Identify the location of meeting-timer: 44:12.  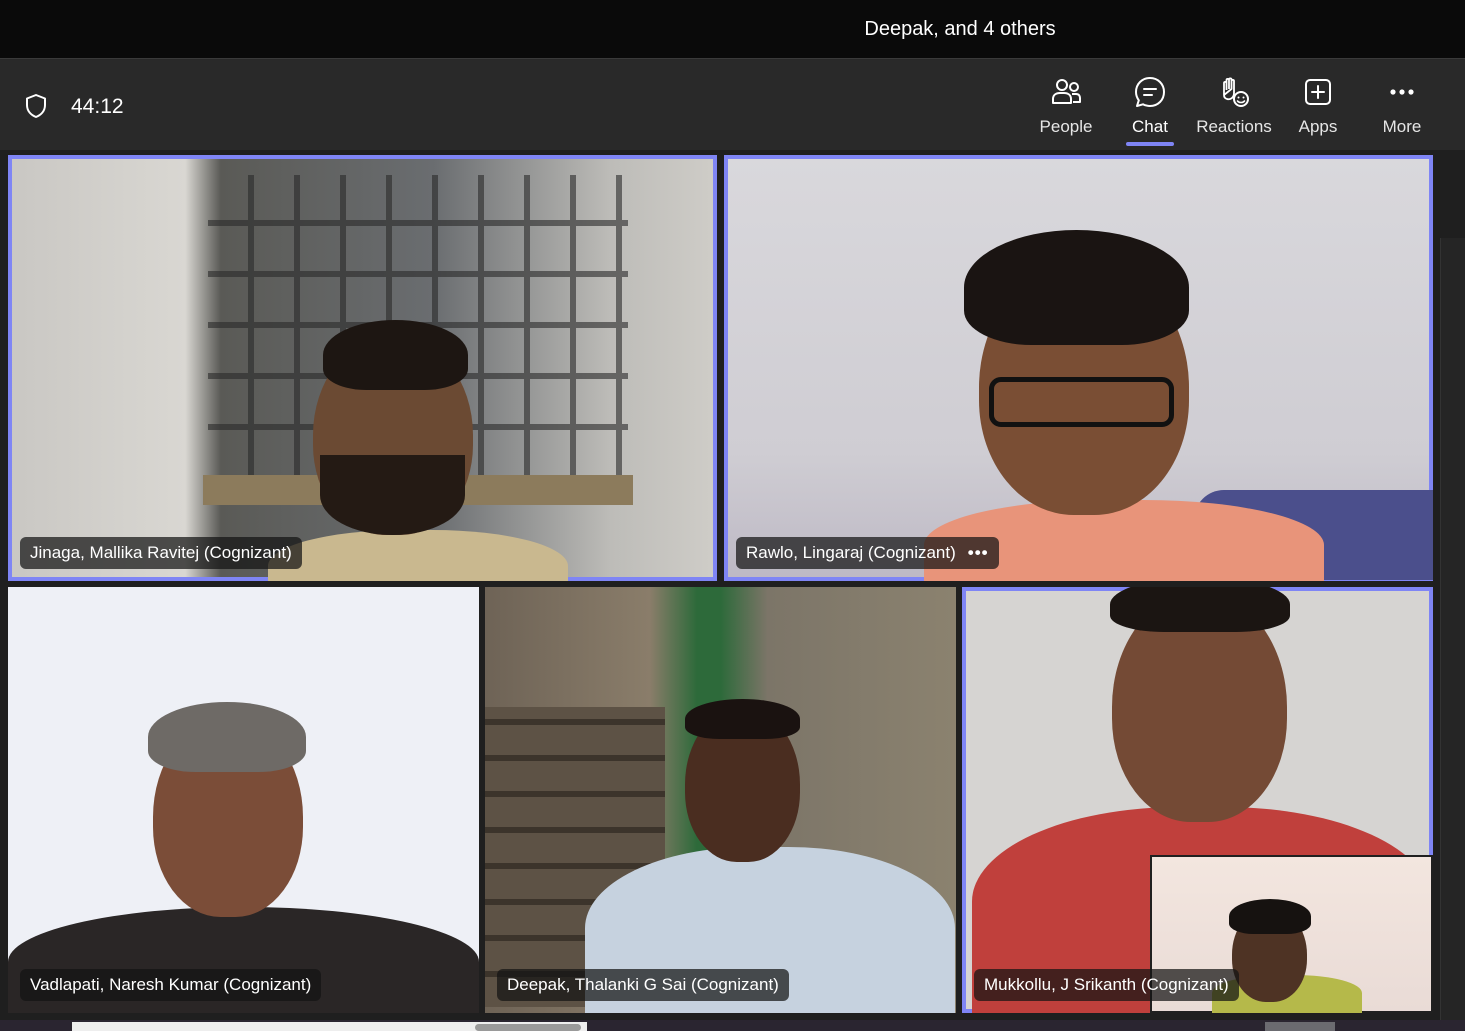
(97, 106).